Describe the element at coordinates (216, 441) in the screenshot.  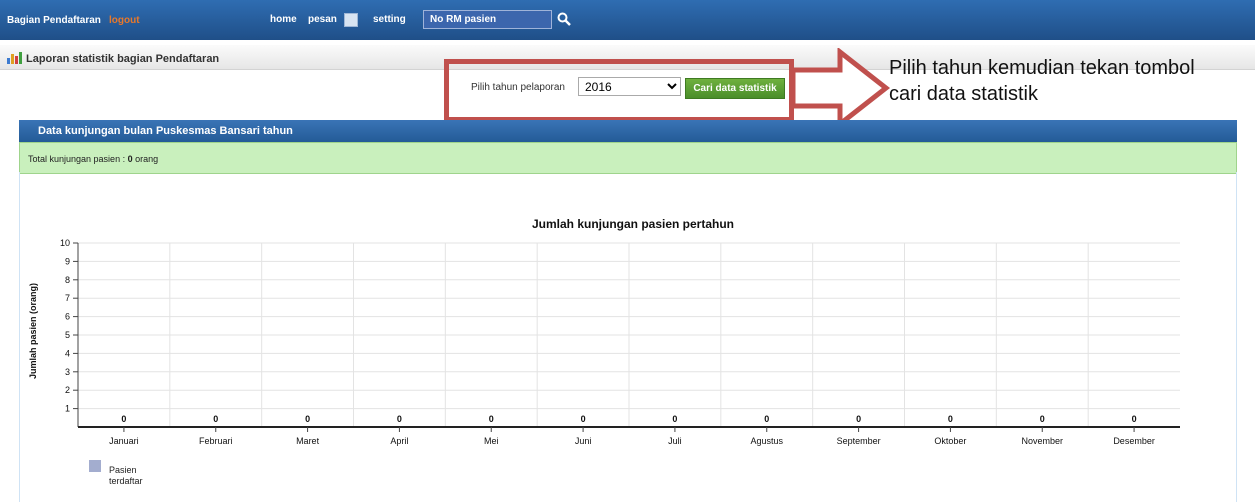
I see `x-tick-label: Februari` at that location.